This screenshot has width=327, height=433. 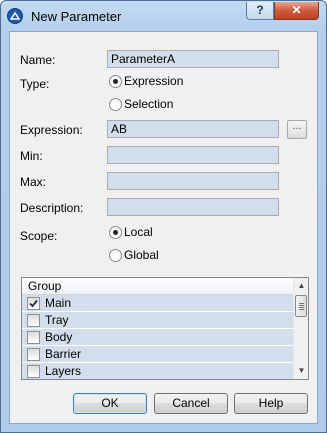 What do you see at coordinates (58, 303) in the screenshot?
I see `group-main-label: Main` at bounding box center [58, 303].